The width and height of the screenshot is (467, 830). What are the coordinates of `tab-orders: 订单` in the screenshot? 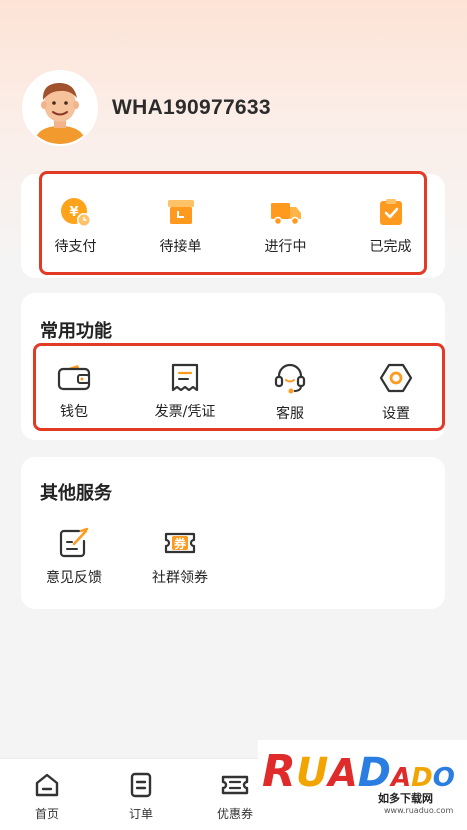 It's located at (141, 794).